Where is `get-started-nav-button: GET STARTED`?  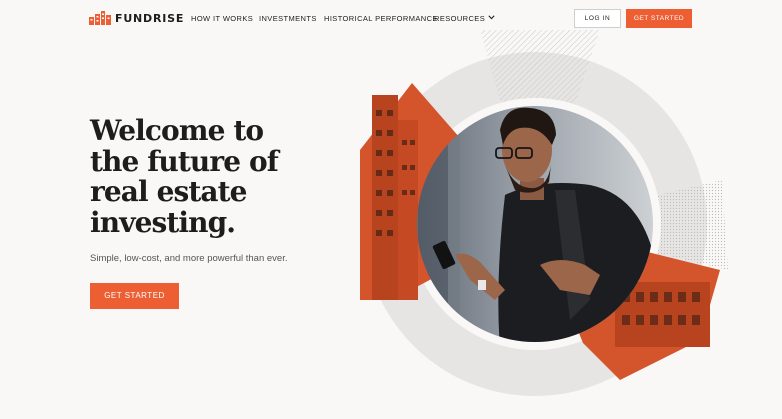 get-started-nav-button: GET STARTED is located at coordinates (659, 18).